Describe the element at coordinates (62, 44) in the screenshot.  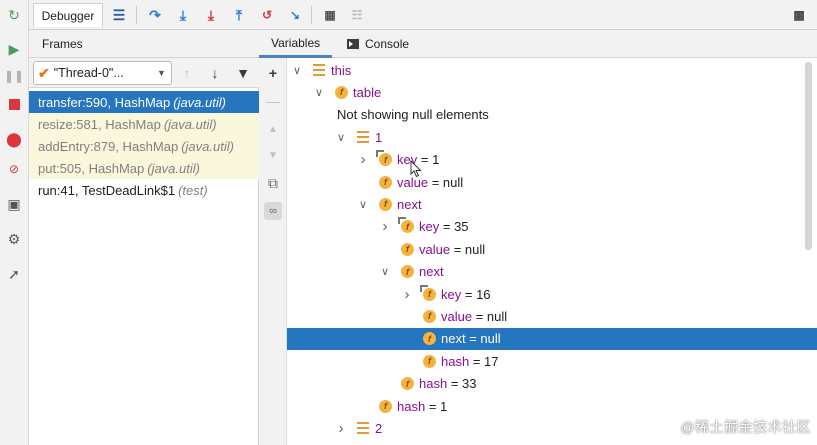
I see `frames-title: Frames` at that location.